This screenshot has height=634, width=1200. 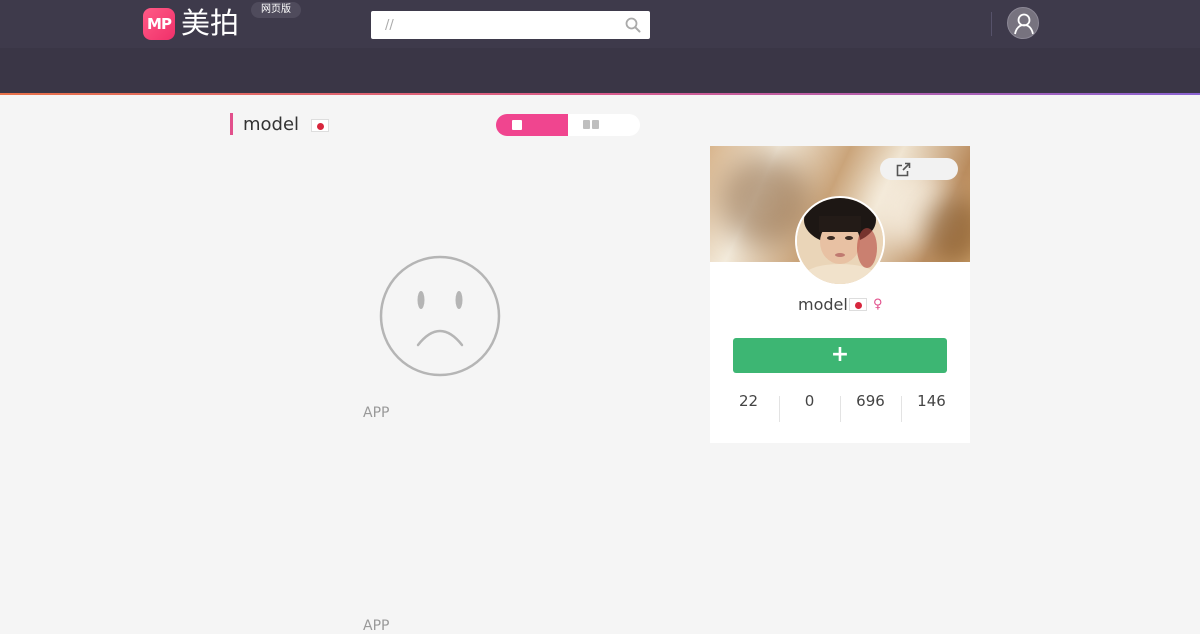 I want to click on search-box, so click(x=510, y=25).